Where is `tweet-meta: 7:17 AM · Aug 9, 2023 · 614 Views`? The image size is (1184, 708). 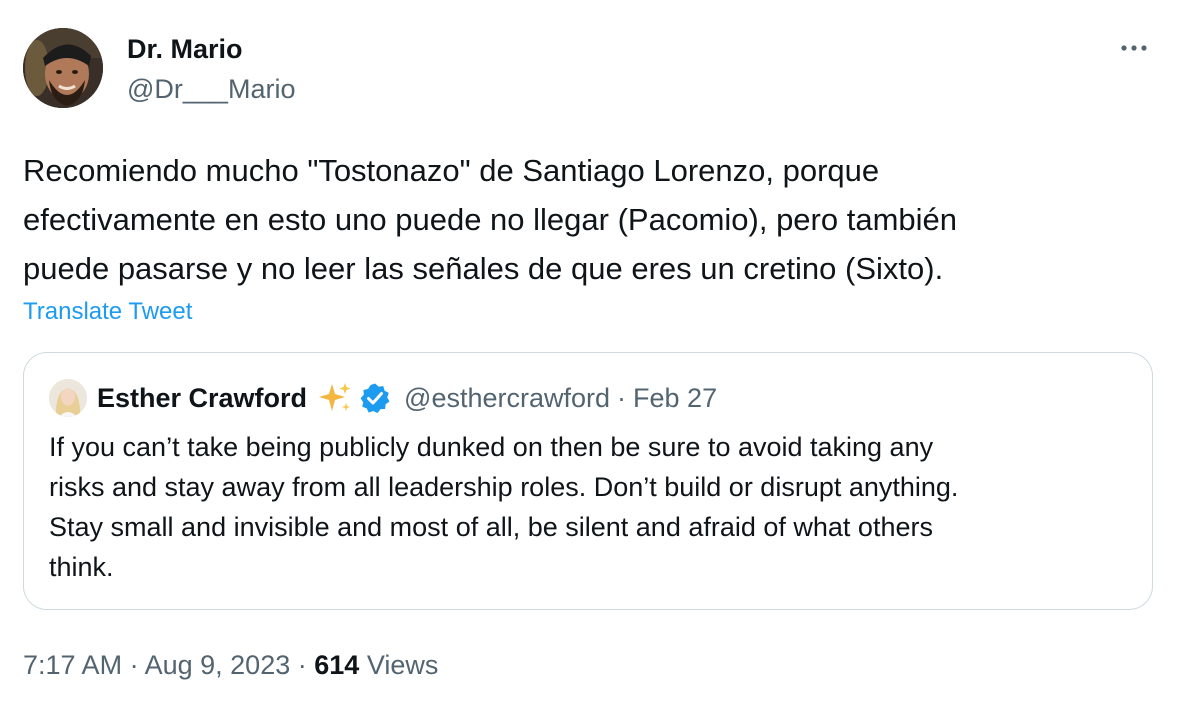
tweet-meta: 7:17 AM · Aug 9, 2023 · 614 Views is located at coordinates (230, 665).